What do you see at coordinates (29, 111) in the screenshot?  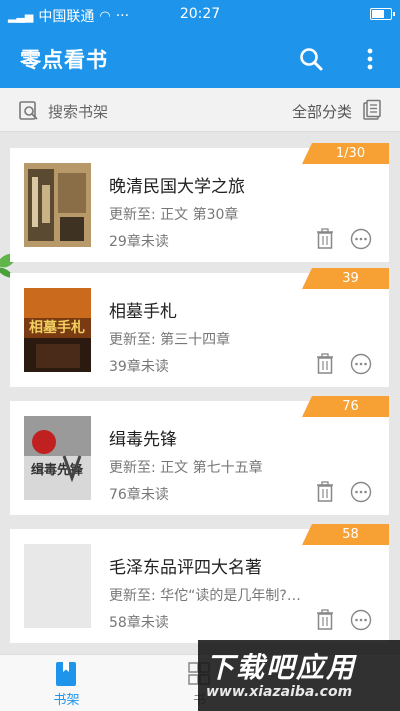 I see `search-book-icon` at bounding box center [29, 111].